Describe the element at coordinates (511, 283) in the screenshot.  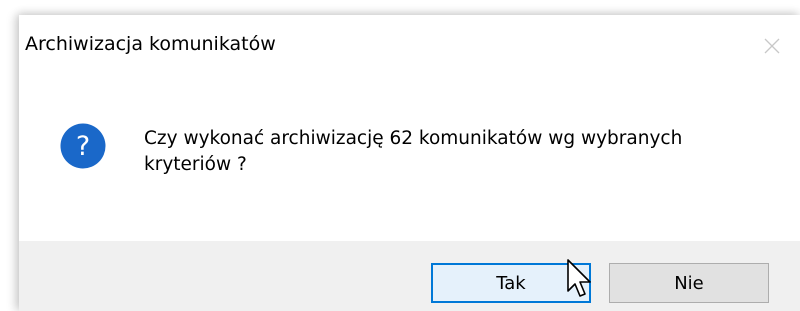
I see `yes-button: Tak` at that location.